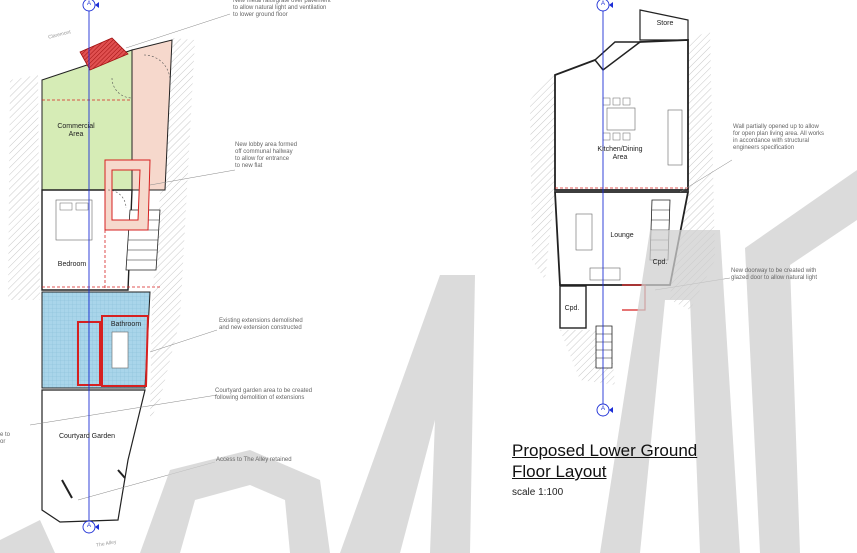 The height and width of the screenshot is (553, 857). What do you see at coordinates (622, 235) in the screenshot?
I see `lounge-label: Lounge` at bounding box center [622, 235].